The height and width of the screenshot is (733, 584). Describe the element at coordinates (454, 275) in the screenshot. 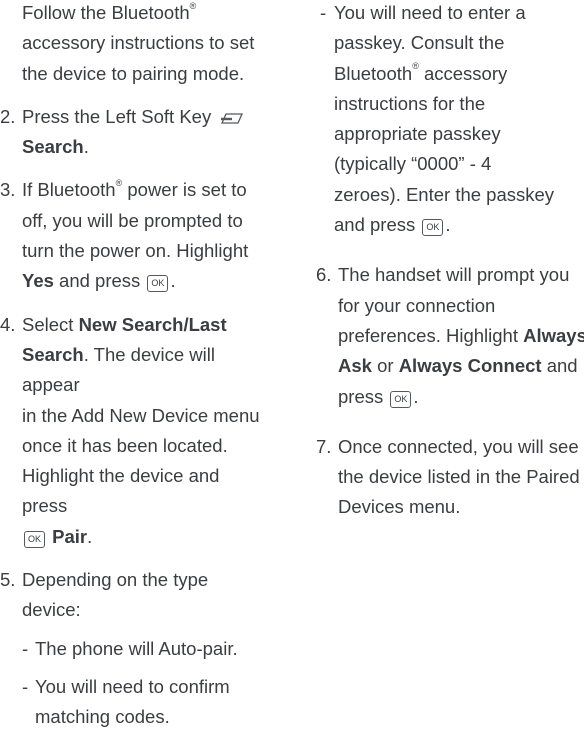

I see `step-6-text-a: The handset will prompt you` at that location.